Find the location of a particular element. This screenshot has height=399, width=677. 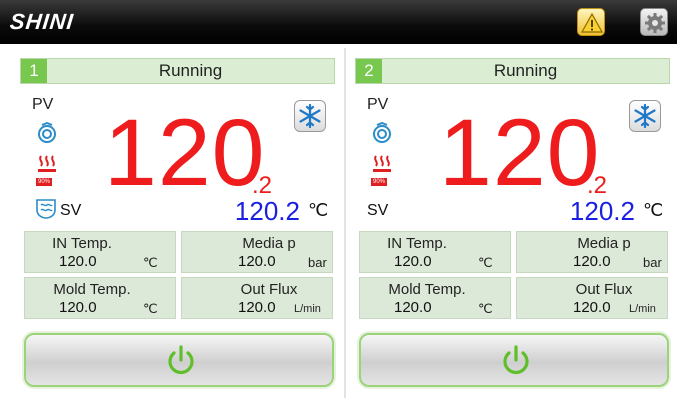

gear-icon is located at coordinates (655, 23).